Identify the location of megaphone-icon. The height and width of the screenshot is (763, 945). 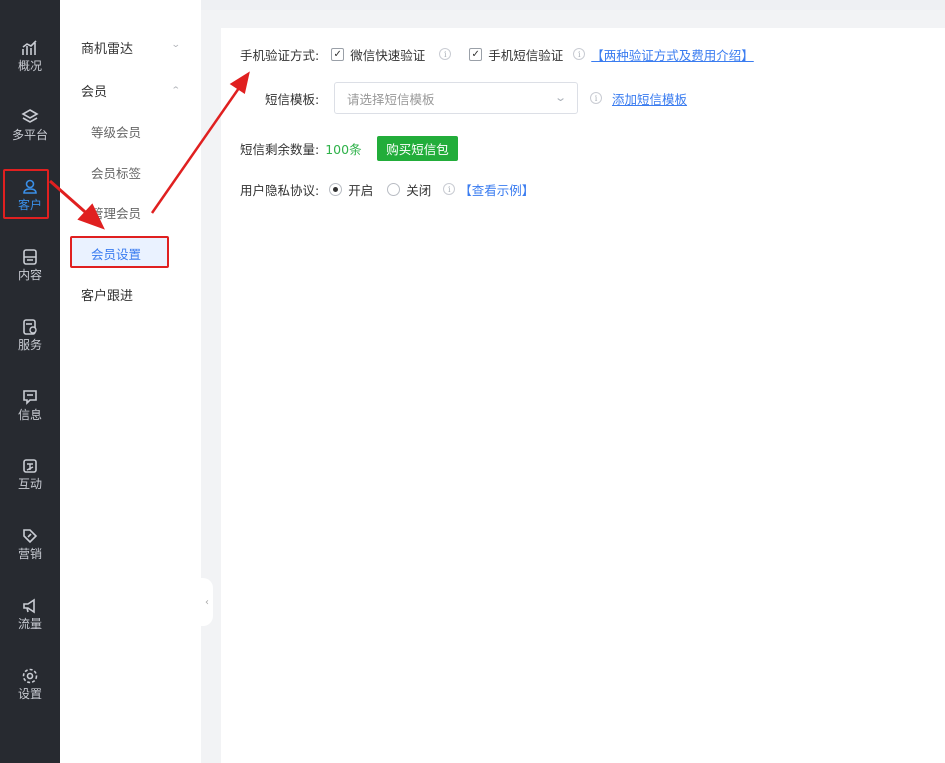
(29, 606).